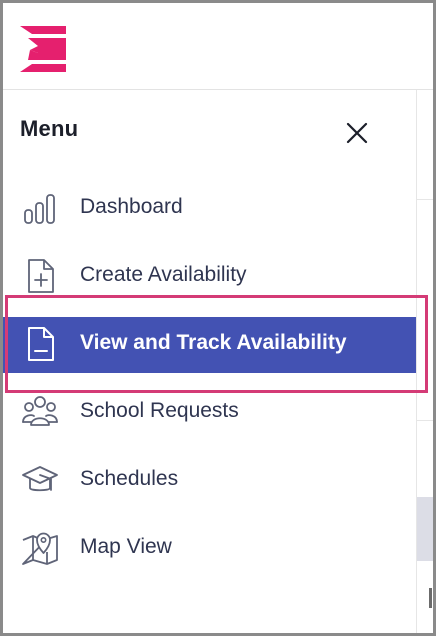 Image resolution: width=436 pixels, height=636 pixels. What do you see at coordinates (131, 206) in the screenshot?
I see `menu-item-label: Dashboard` at bounding box center [131, 206].